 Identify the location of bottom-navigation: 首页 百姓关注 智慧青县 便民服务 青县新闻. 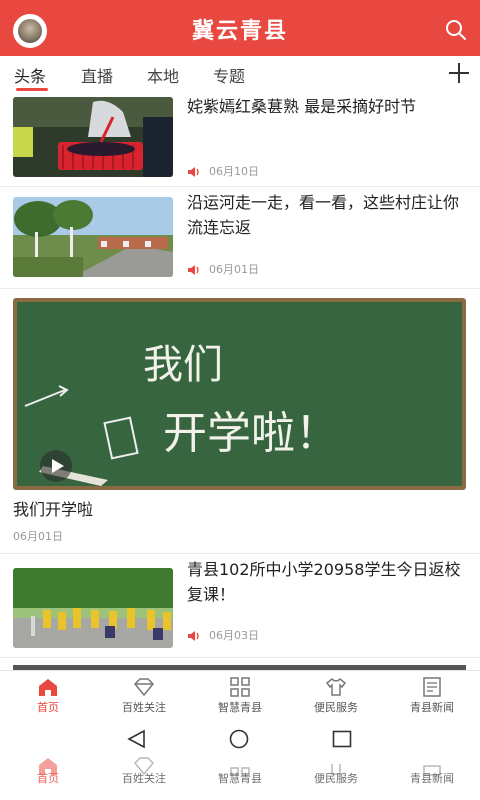
(240, 694).